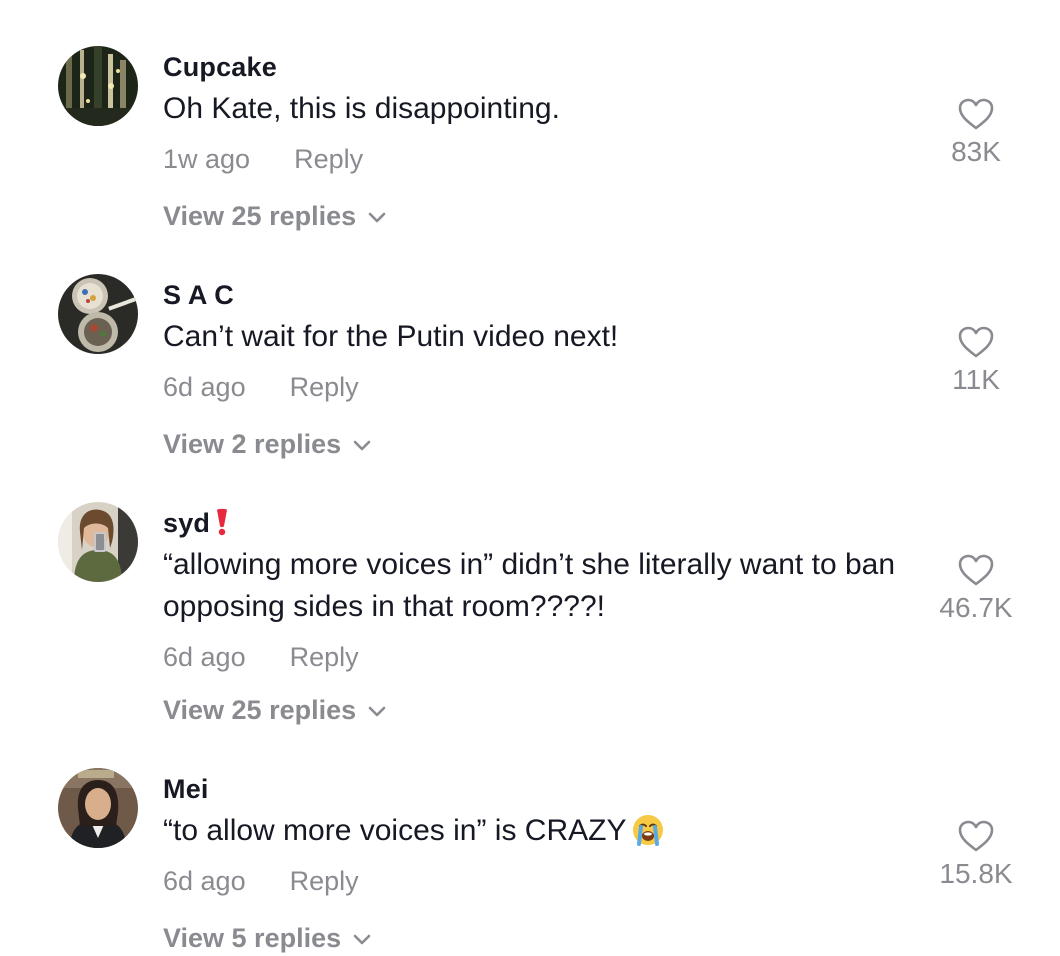 Image resolution: width=1060 pixels, height=956 pixels. Describe the element at coordinates (252, 938) in the screenshot. I see `view-replies-label: View 5 replies` at that location.